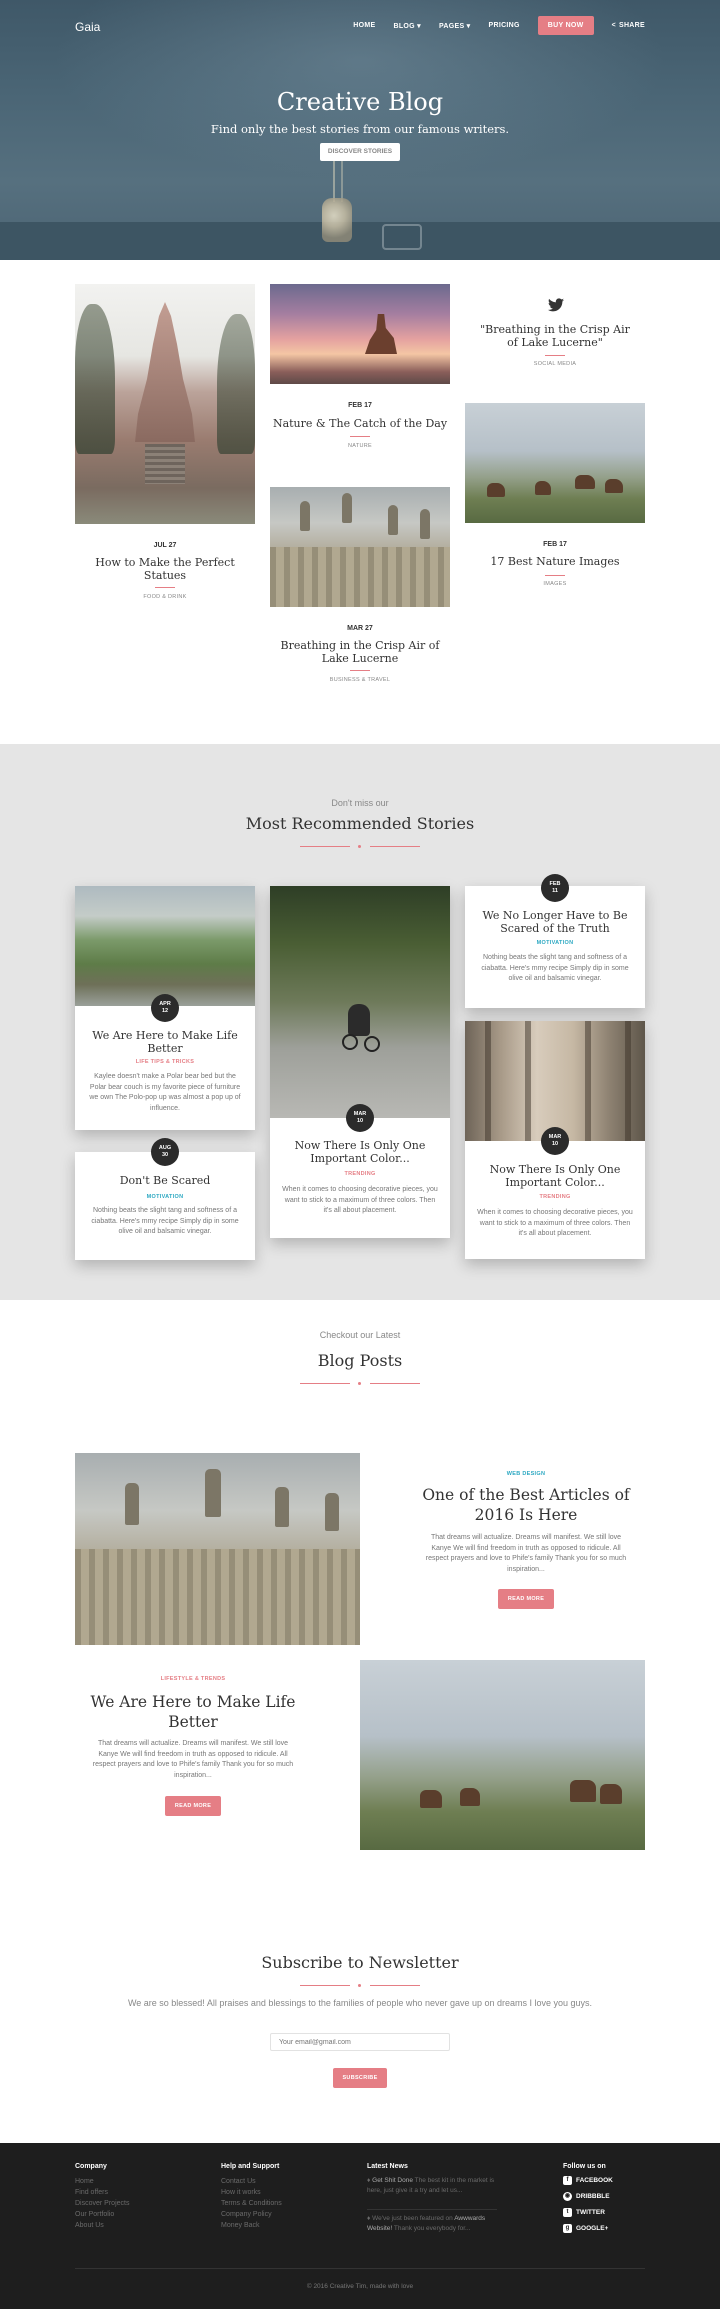 Image resolution: width=720 pixels, height=2309 pixels. I want to click on share-icon: <, so click(613, 25).